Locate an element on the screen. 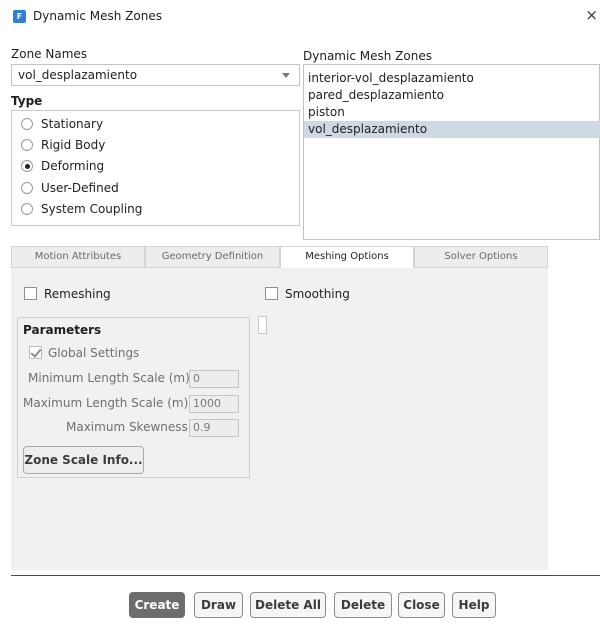 The image size is (600, 628). footer-separator is located at coordinates (305, 575).